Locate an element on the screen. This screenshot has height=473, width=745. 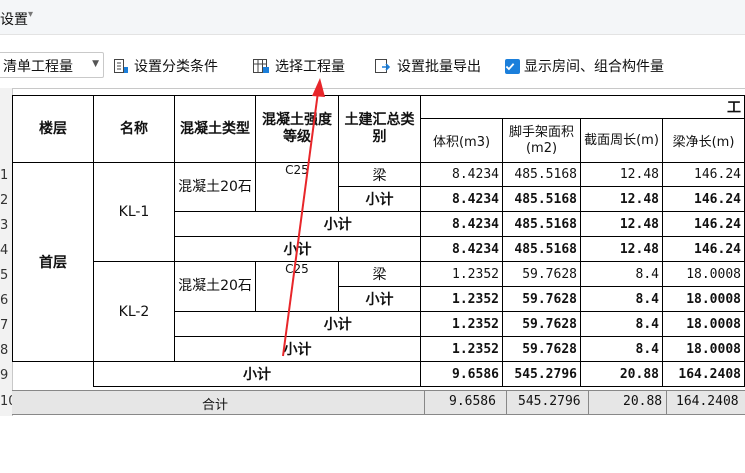
toolbar: 清单工程量 ▼ 设置分类条件 选择工程量 设置批量导出 显示房间、组合构件量 is located at coordinates (372, 64).